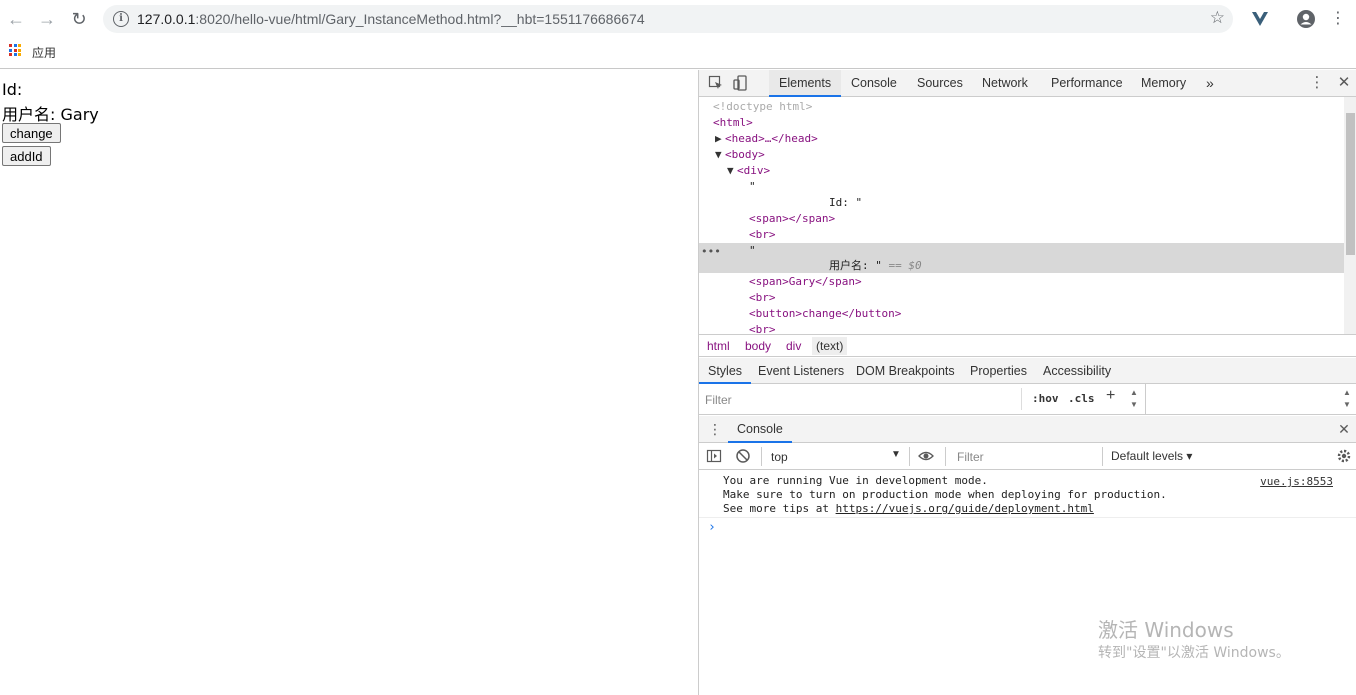 This screenshot has height=695, width=1356. Describe the element at coordinates (896, 454) in the screenshot. I see `context-dropdown-icon: ▼` at that location.